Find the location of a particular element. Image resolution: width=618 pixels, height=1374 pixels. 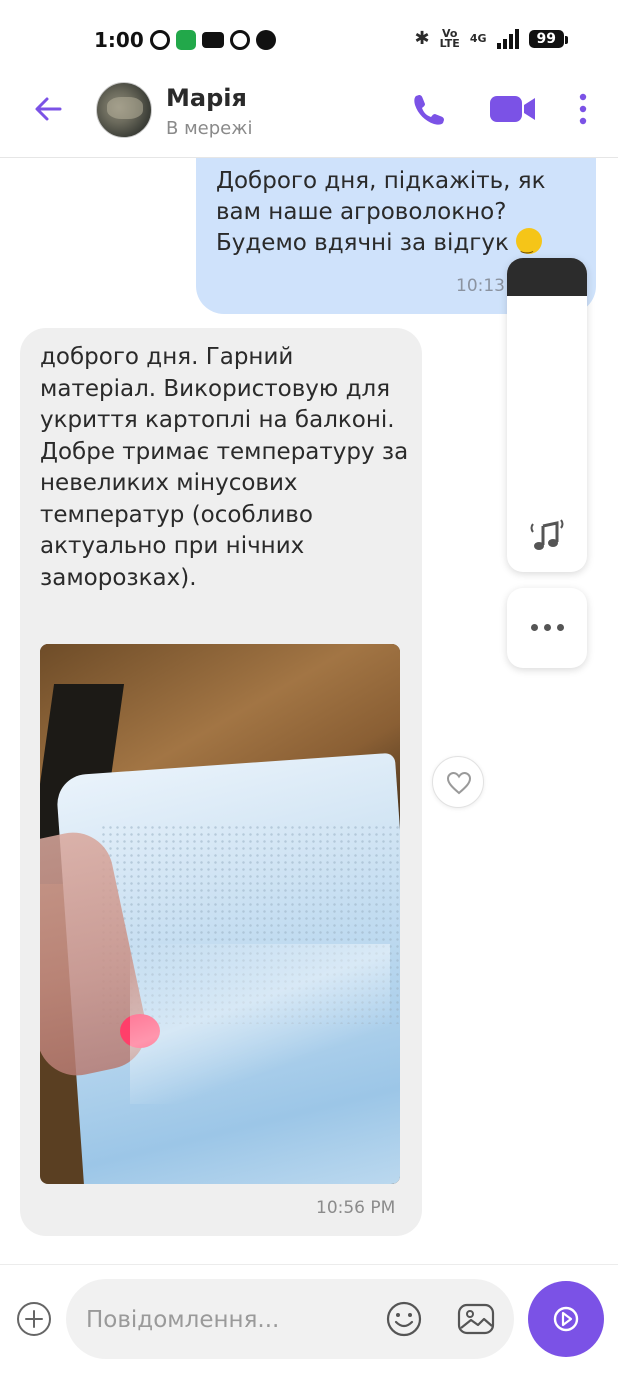

contact-avatar is located at coordinates (124, 110).